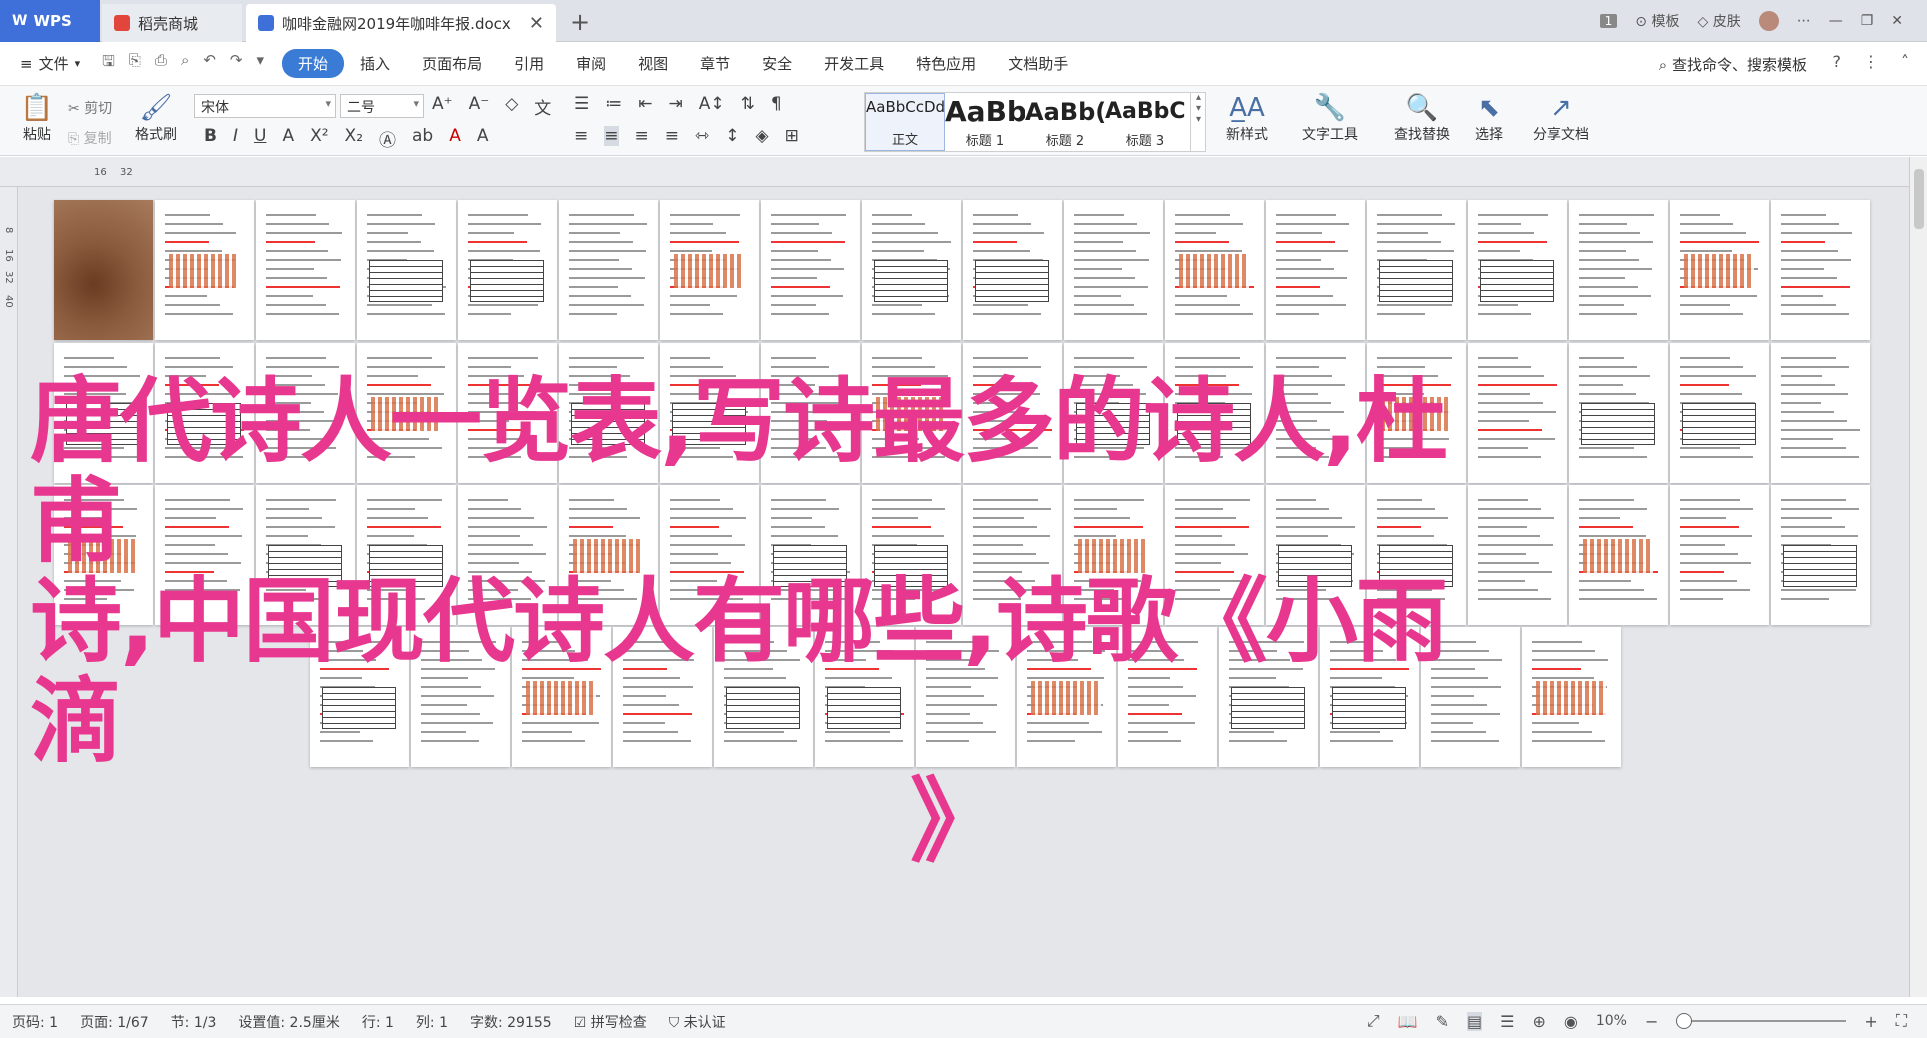 This screenshot has height=1038, width=1927. Describe the element at coordinates (712, 104) in the screenshot. I see `chinese-layout-icon: A↕` at that location.